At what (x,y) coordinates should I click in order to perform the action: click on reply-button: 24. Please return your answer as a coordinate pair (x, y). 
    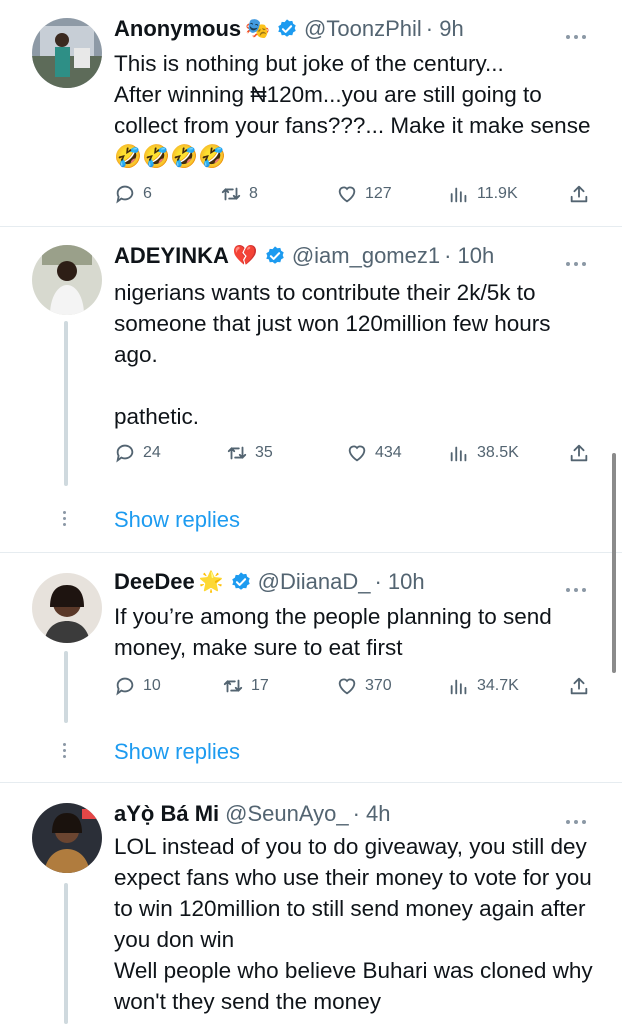
    Looking at the image, I should click on (137, 453).